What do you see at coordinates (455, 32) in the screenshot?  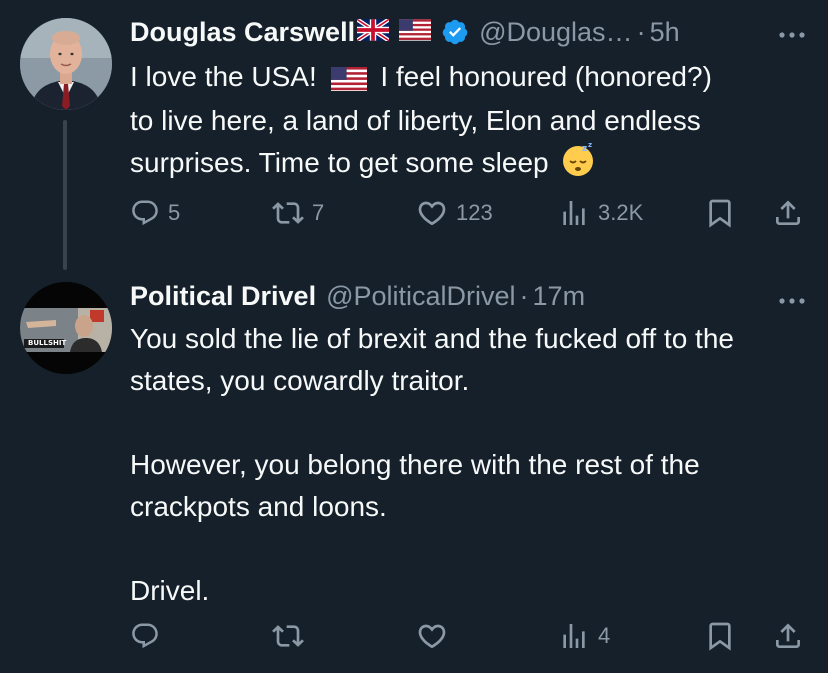 I see `verified-badge-icon` at bounding box center [455, 32].